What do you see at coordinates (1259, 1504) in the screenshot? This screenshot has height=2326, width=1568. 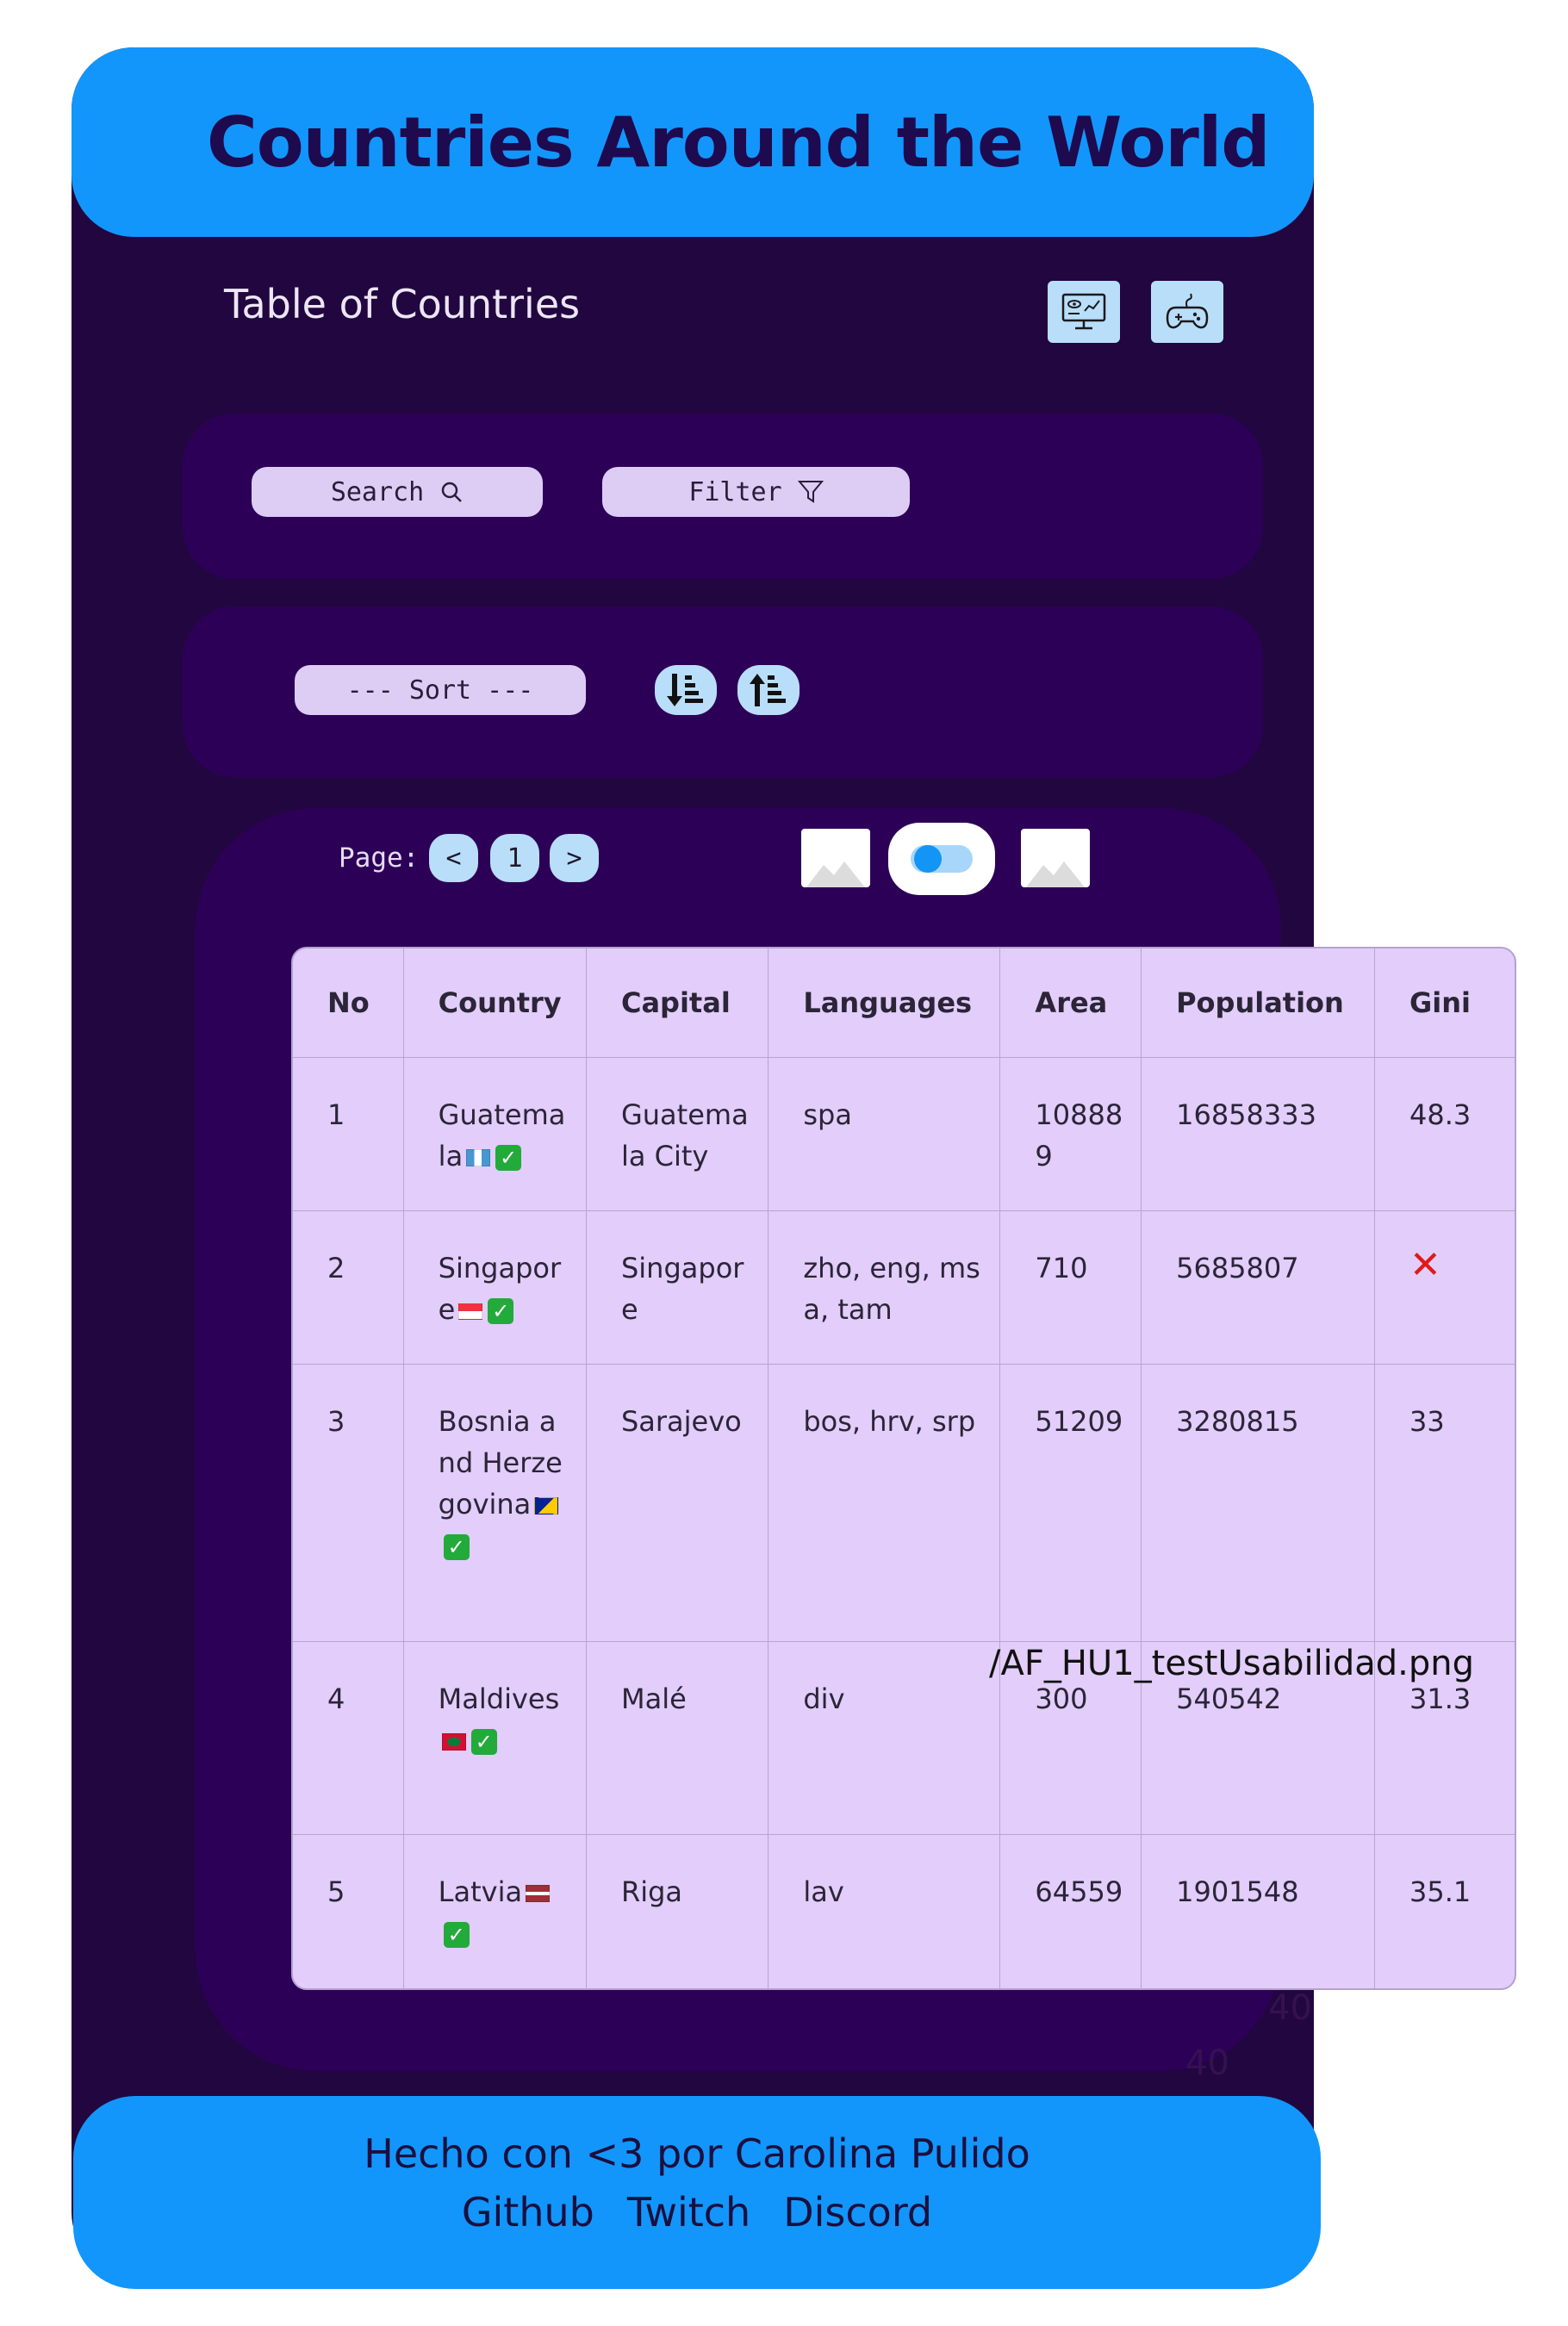 I see `cell-population: 3280815` at bounding box center [1259, 1504].